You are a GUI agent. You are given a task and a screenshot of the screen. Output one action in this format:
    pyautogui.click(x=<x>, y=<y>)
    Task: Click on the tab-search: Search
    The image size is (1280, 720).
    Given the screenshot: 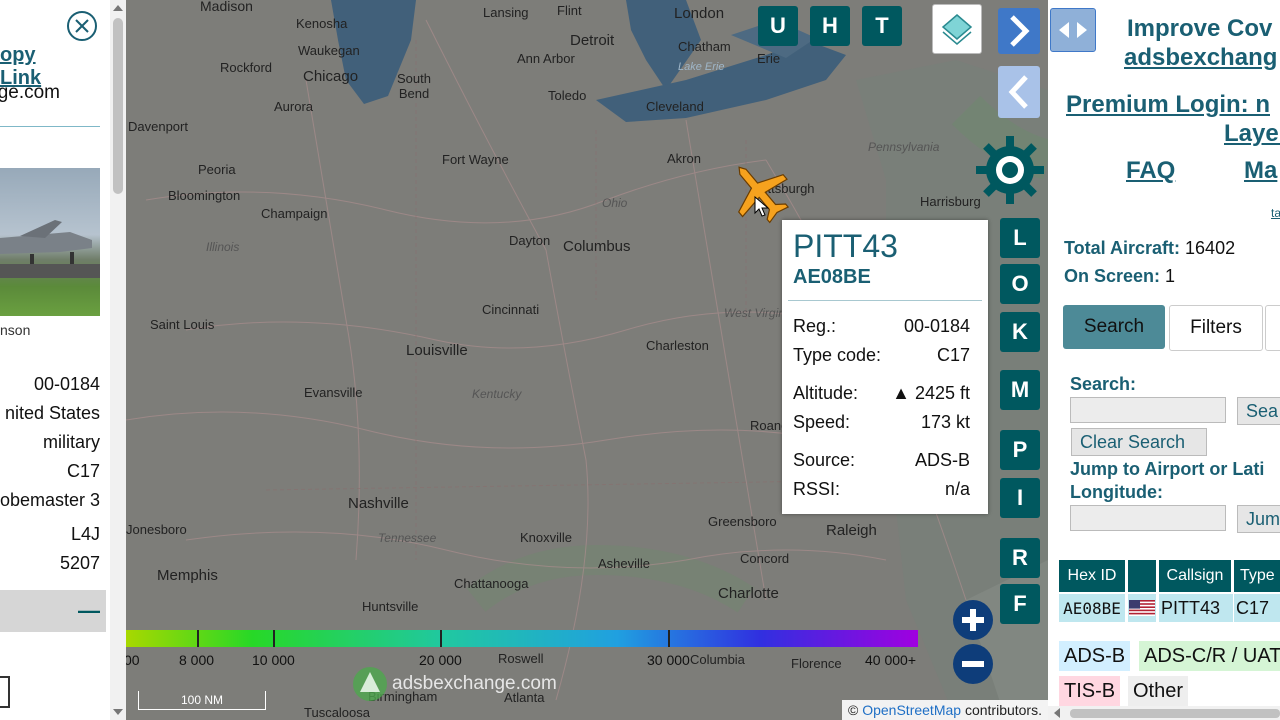 What is the action you would take?
    pyautogui.click(x=1114, y=327)
    